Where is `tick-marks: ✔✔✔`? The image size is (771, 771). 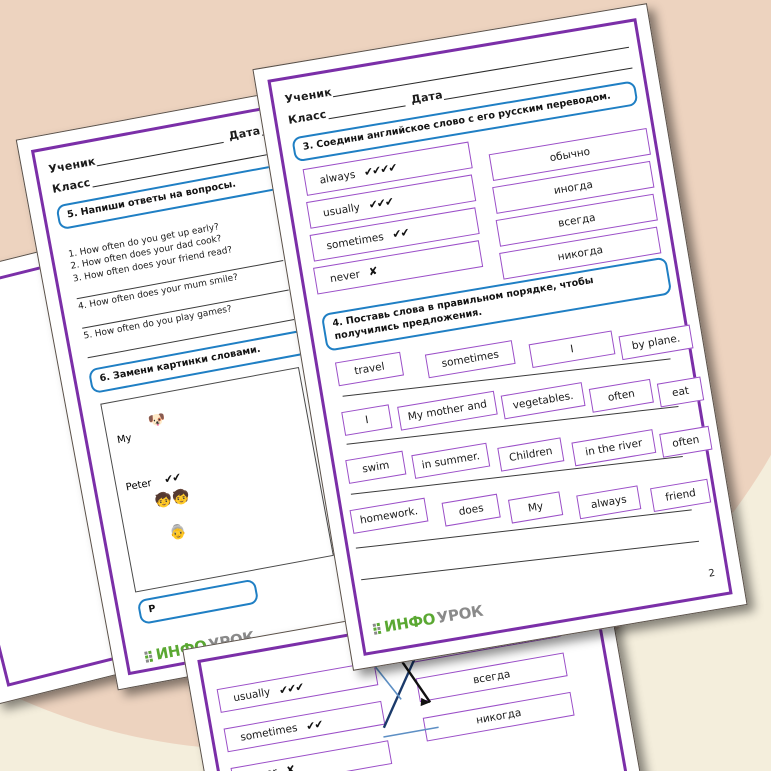 tick-marks: ✔✔✔ is located at coordinates (381, 203).